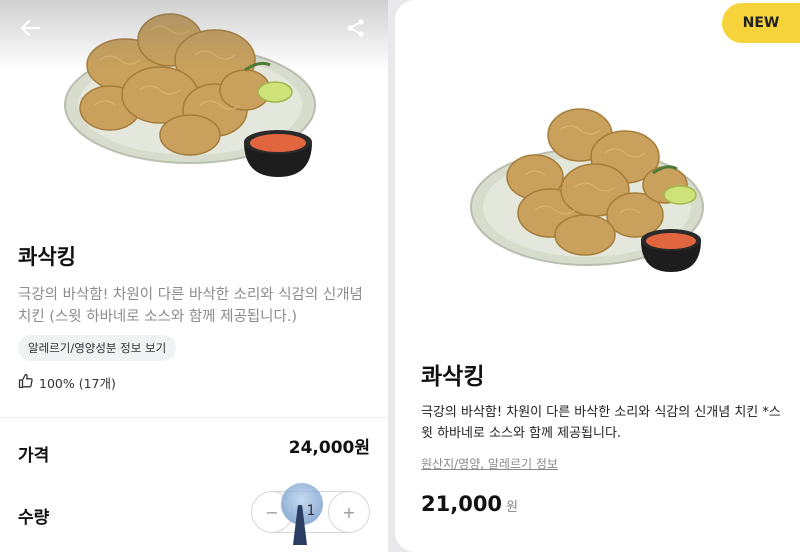 The image size is (800, 552). Describe the element at coordinates (311, 511) in the screenshot. I see `quantity-value: 1` at that location.